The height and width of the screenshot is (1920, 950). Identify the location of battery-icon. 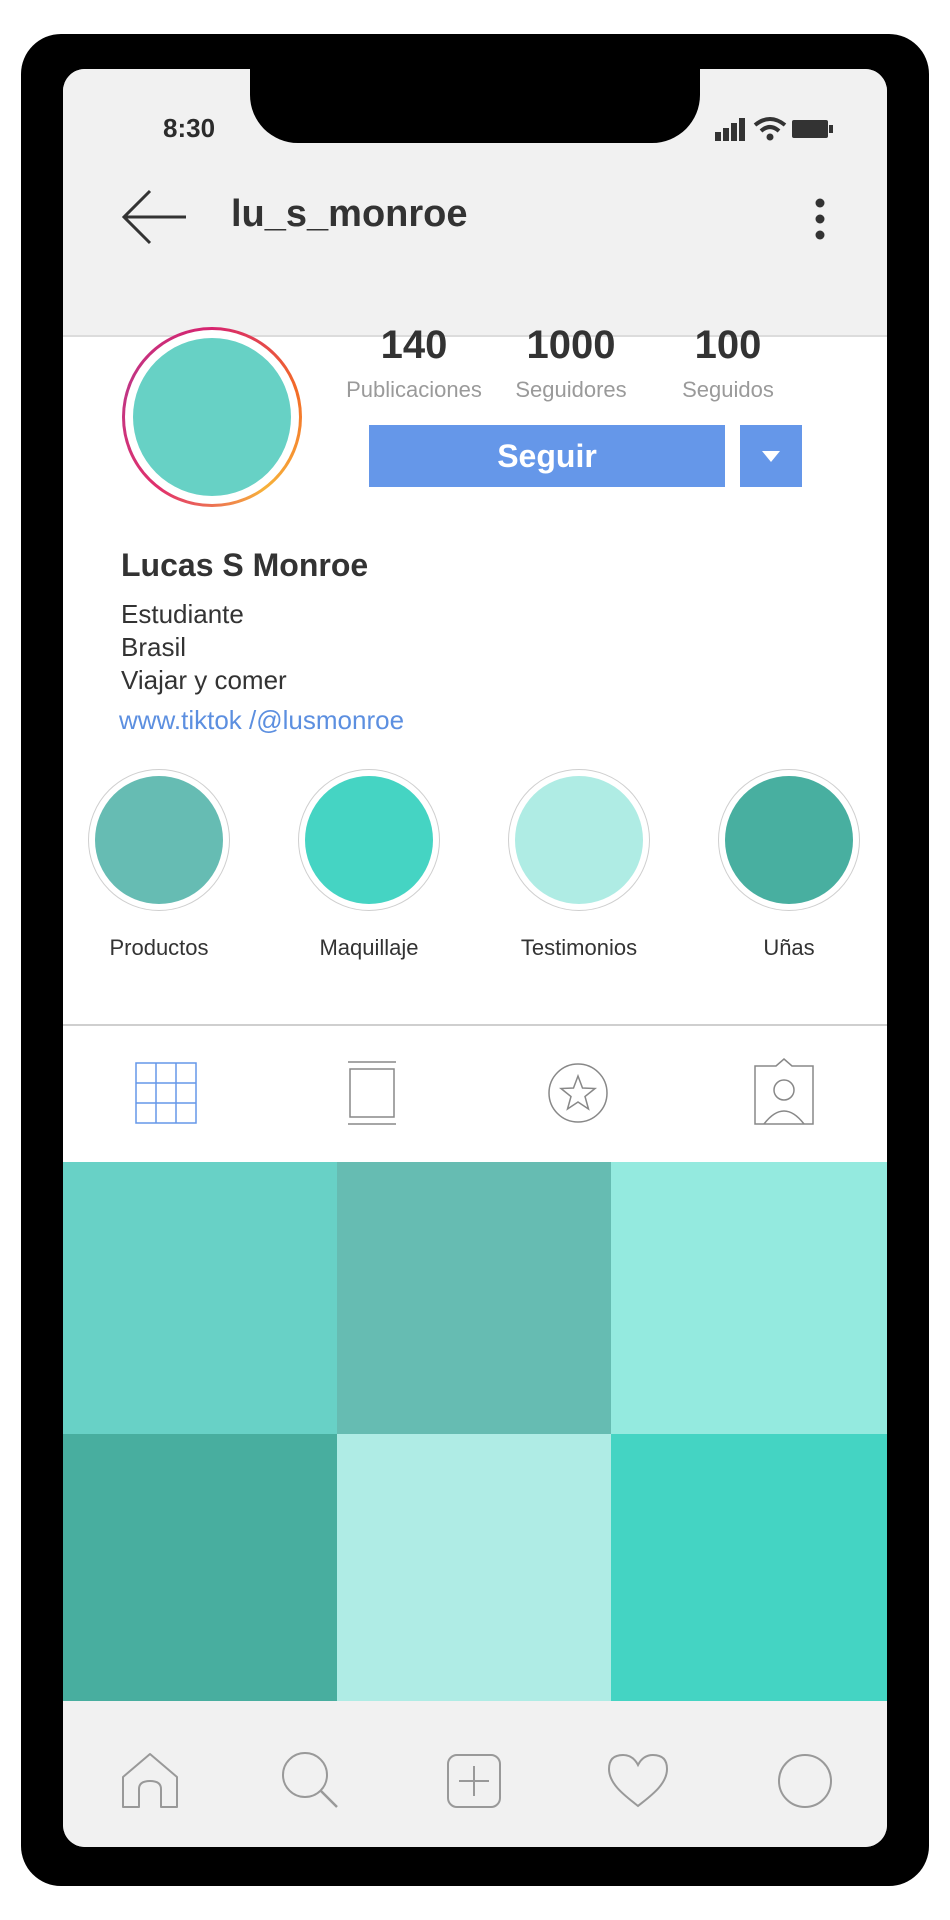
(812, 129).